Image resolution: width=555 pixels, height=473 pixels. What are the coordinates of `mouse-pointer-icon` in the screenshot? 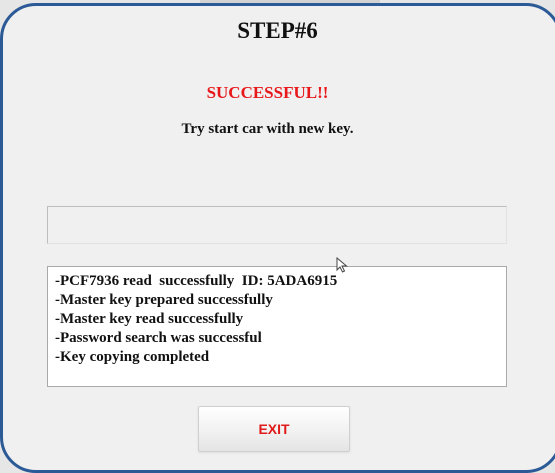 It's located at (342, 265).